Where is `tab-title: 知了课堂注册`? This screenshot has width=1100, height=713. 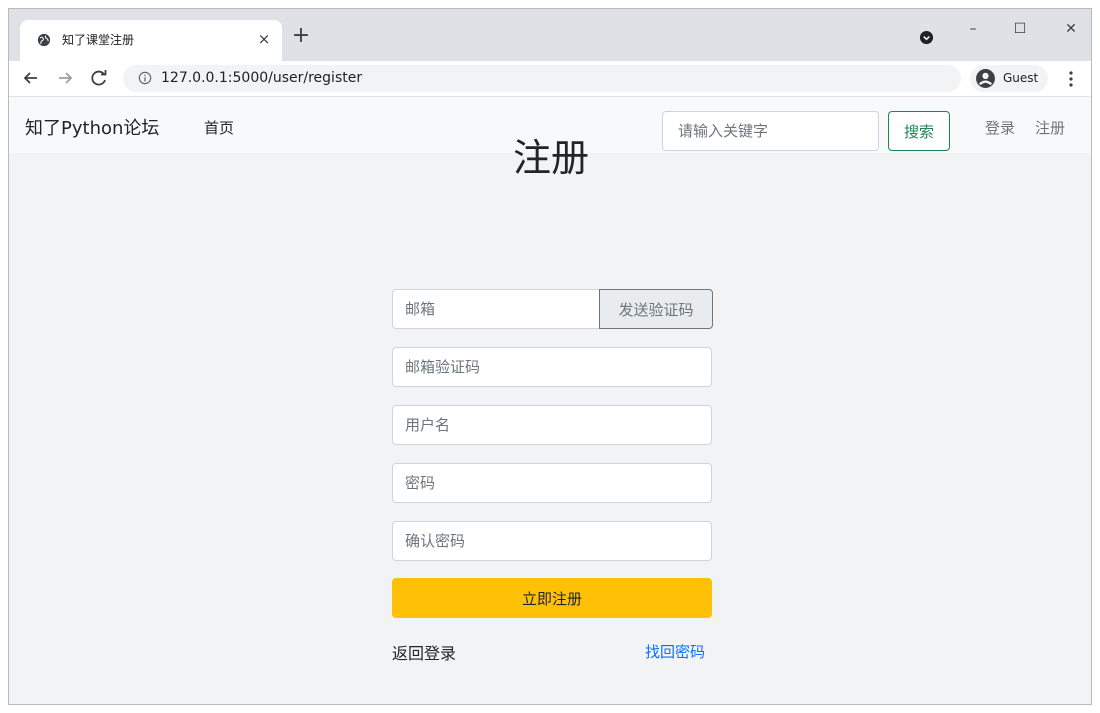 tab-title: 知了课堂注册 is located at coordinates (98, 40).